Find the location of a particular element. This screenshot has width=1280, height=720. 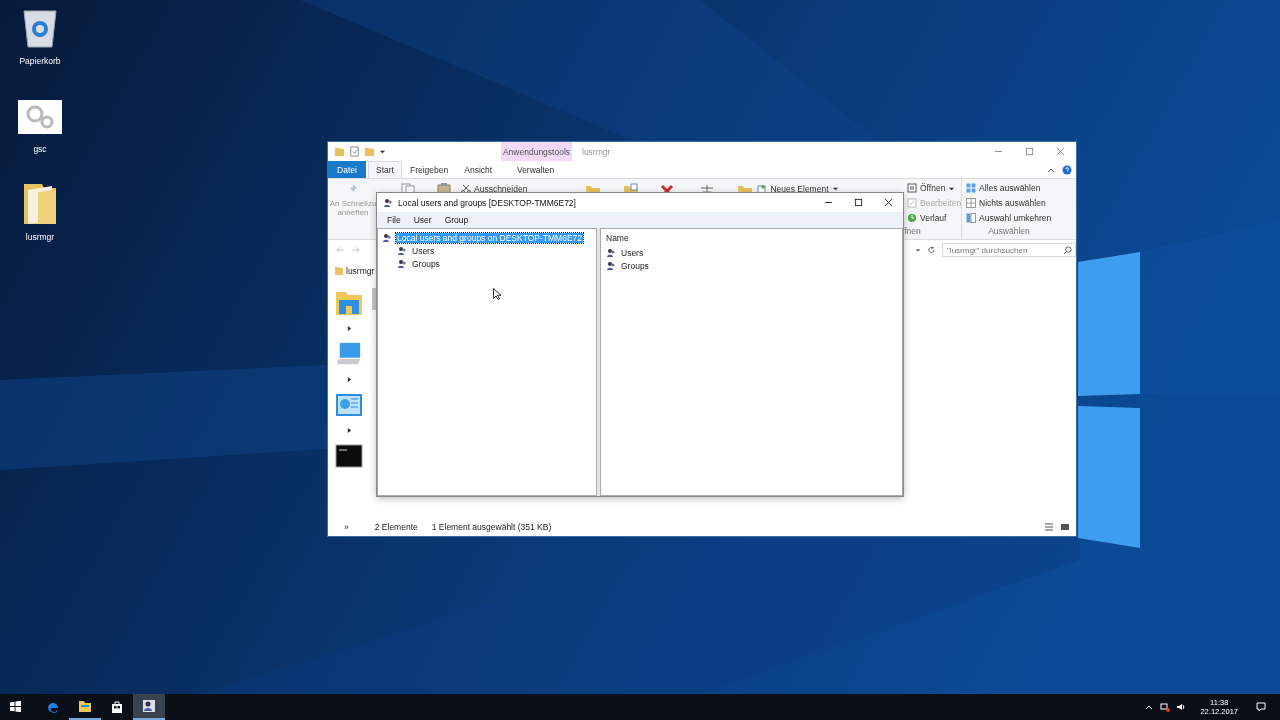

tree-item: Users is located at coordinates (423, 250).